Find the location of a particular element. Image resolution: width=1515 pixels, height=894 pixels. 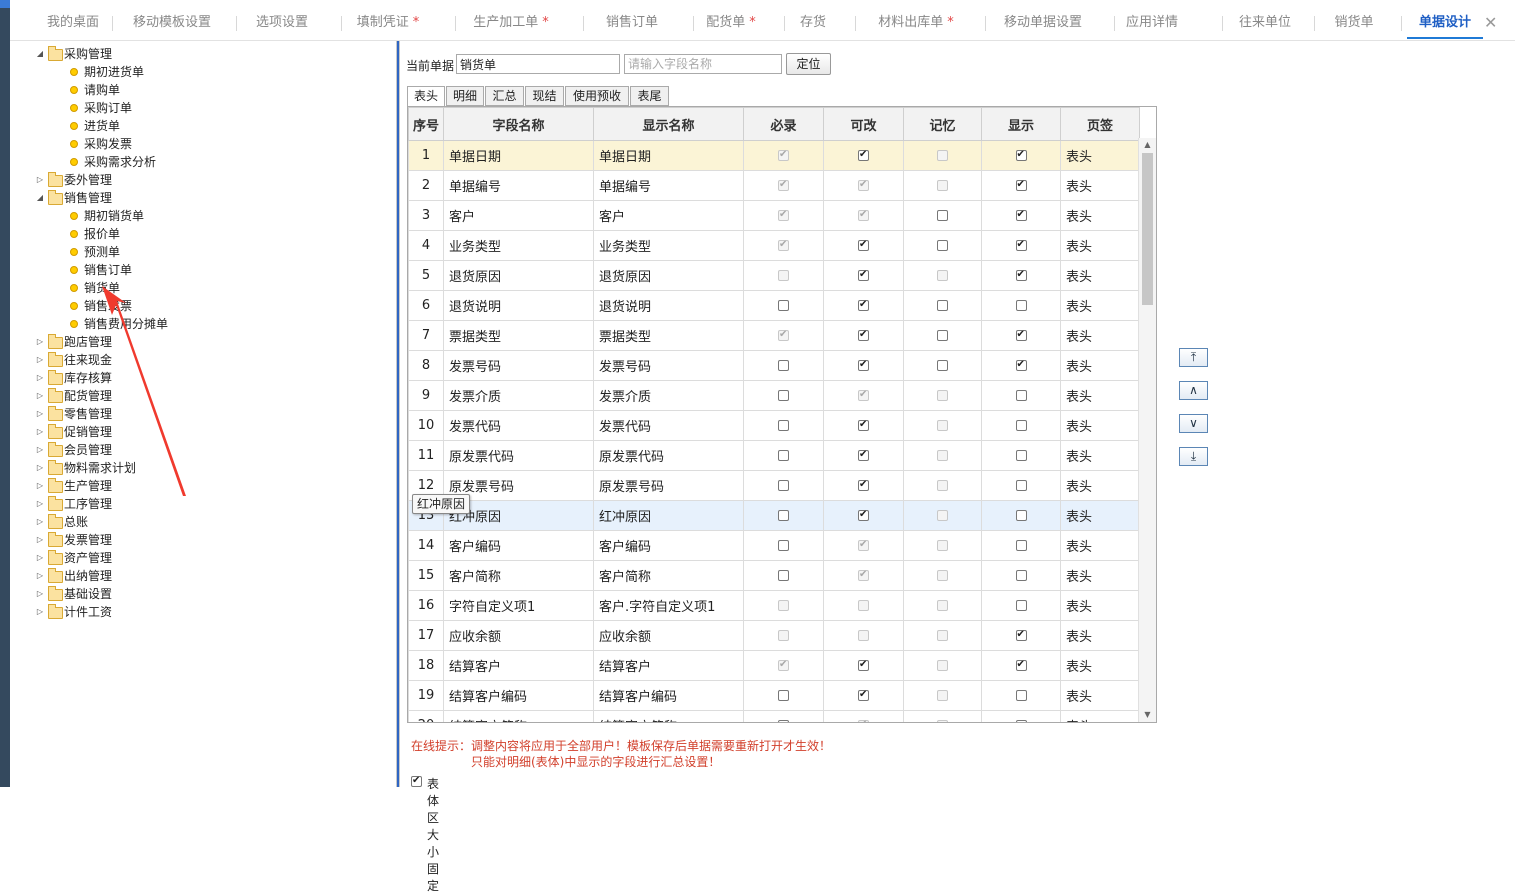

scroll-up-icon: ▲ is located at coordinates (1147, 145).